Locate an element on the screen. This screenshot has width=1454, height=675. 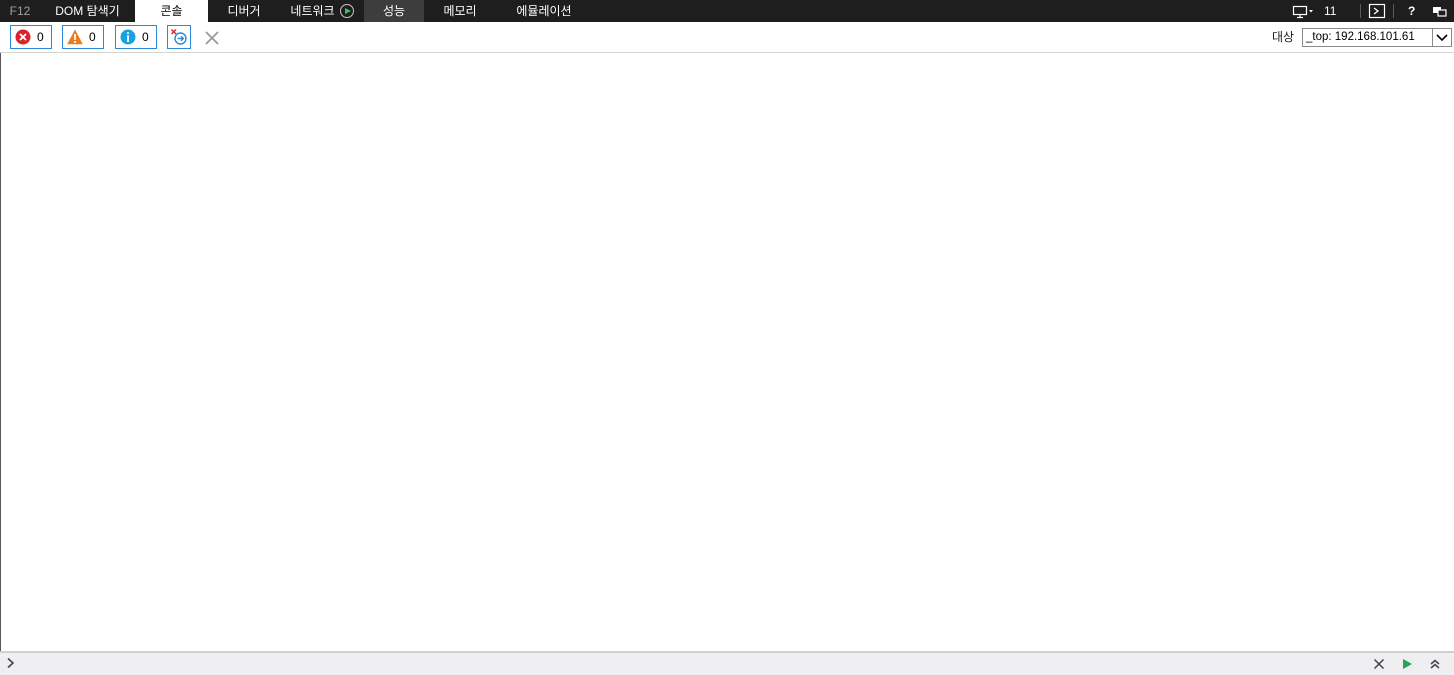
tab-performance: 성능 is located at coordinates (394, 11).